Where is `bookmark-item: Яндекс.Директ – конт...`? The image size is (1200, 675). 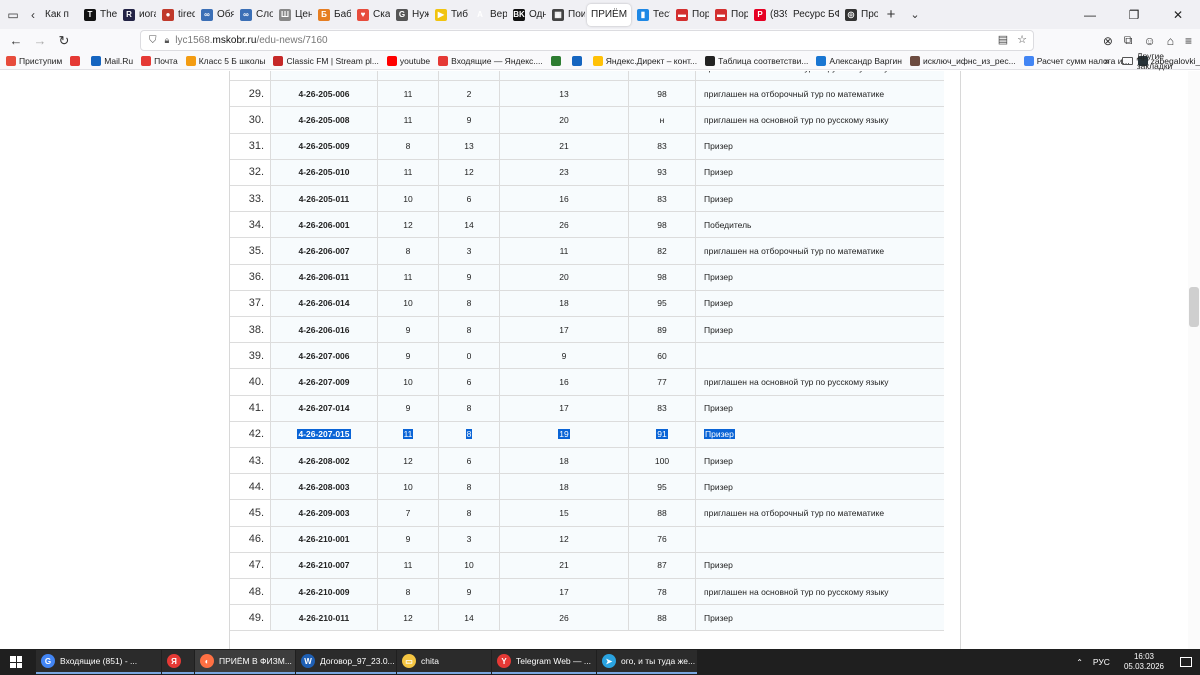
bookmark-item: Яндекс.Директ – конт... is located at coordinates (644, 60).